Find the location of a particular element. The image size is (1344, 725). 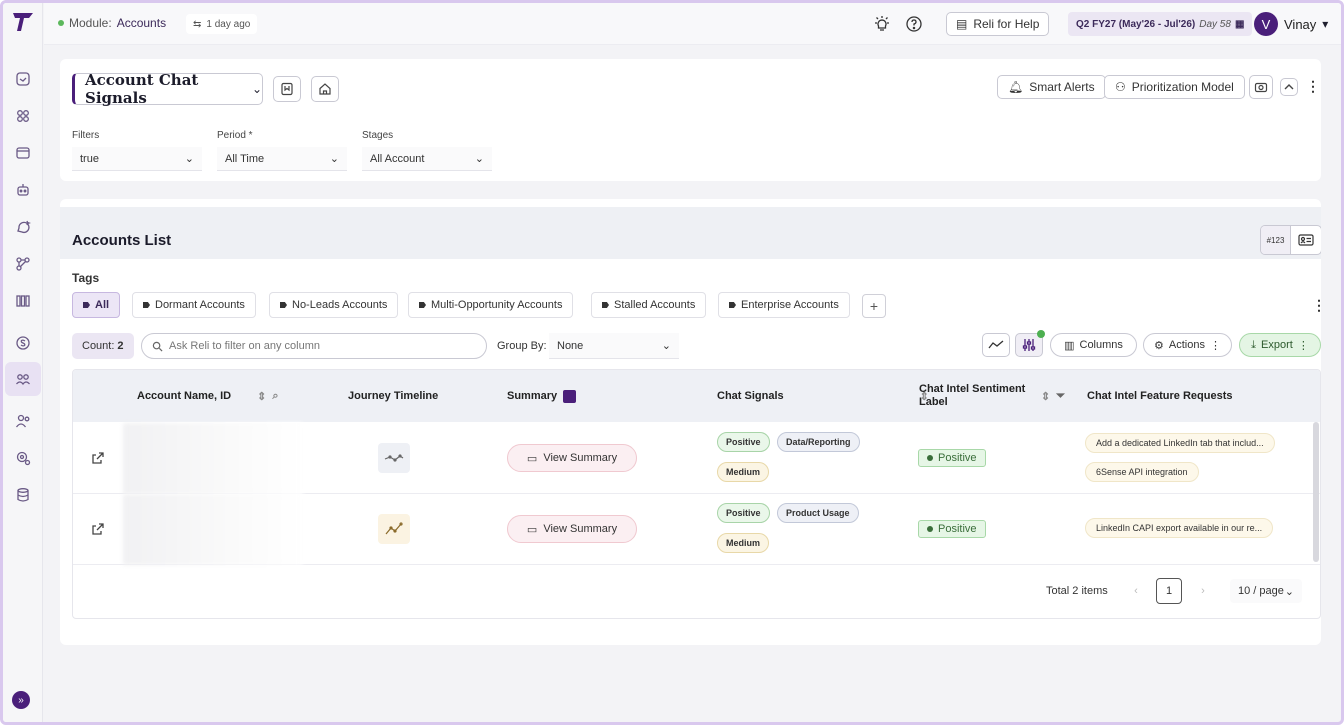

period-select: All Time ⌄ is located at coordinates (282, 159).